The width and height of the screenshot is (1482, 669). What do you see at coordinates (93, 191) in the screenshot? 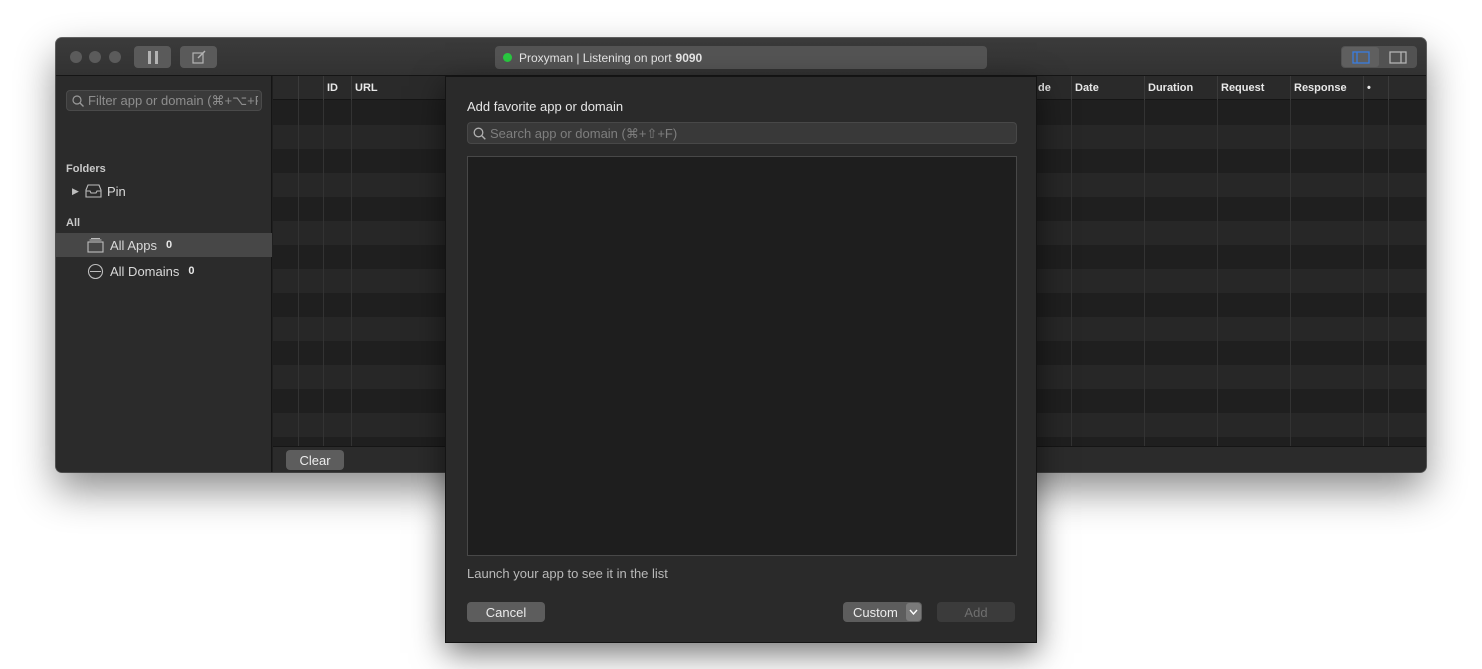
I see `tray-icon` at bounding box center [93, 191].